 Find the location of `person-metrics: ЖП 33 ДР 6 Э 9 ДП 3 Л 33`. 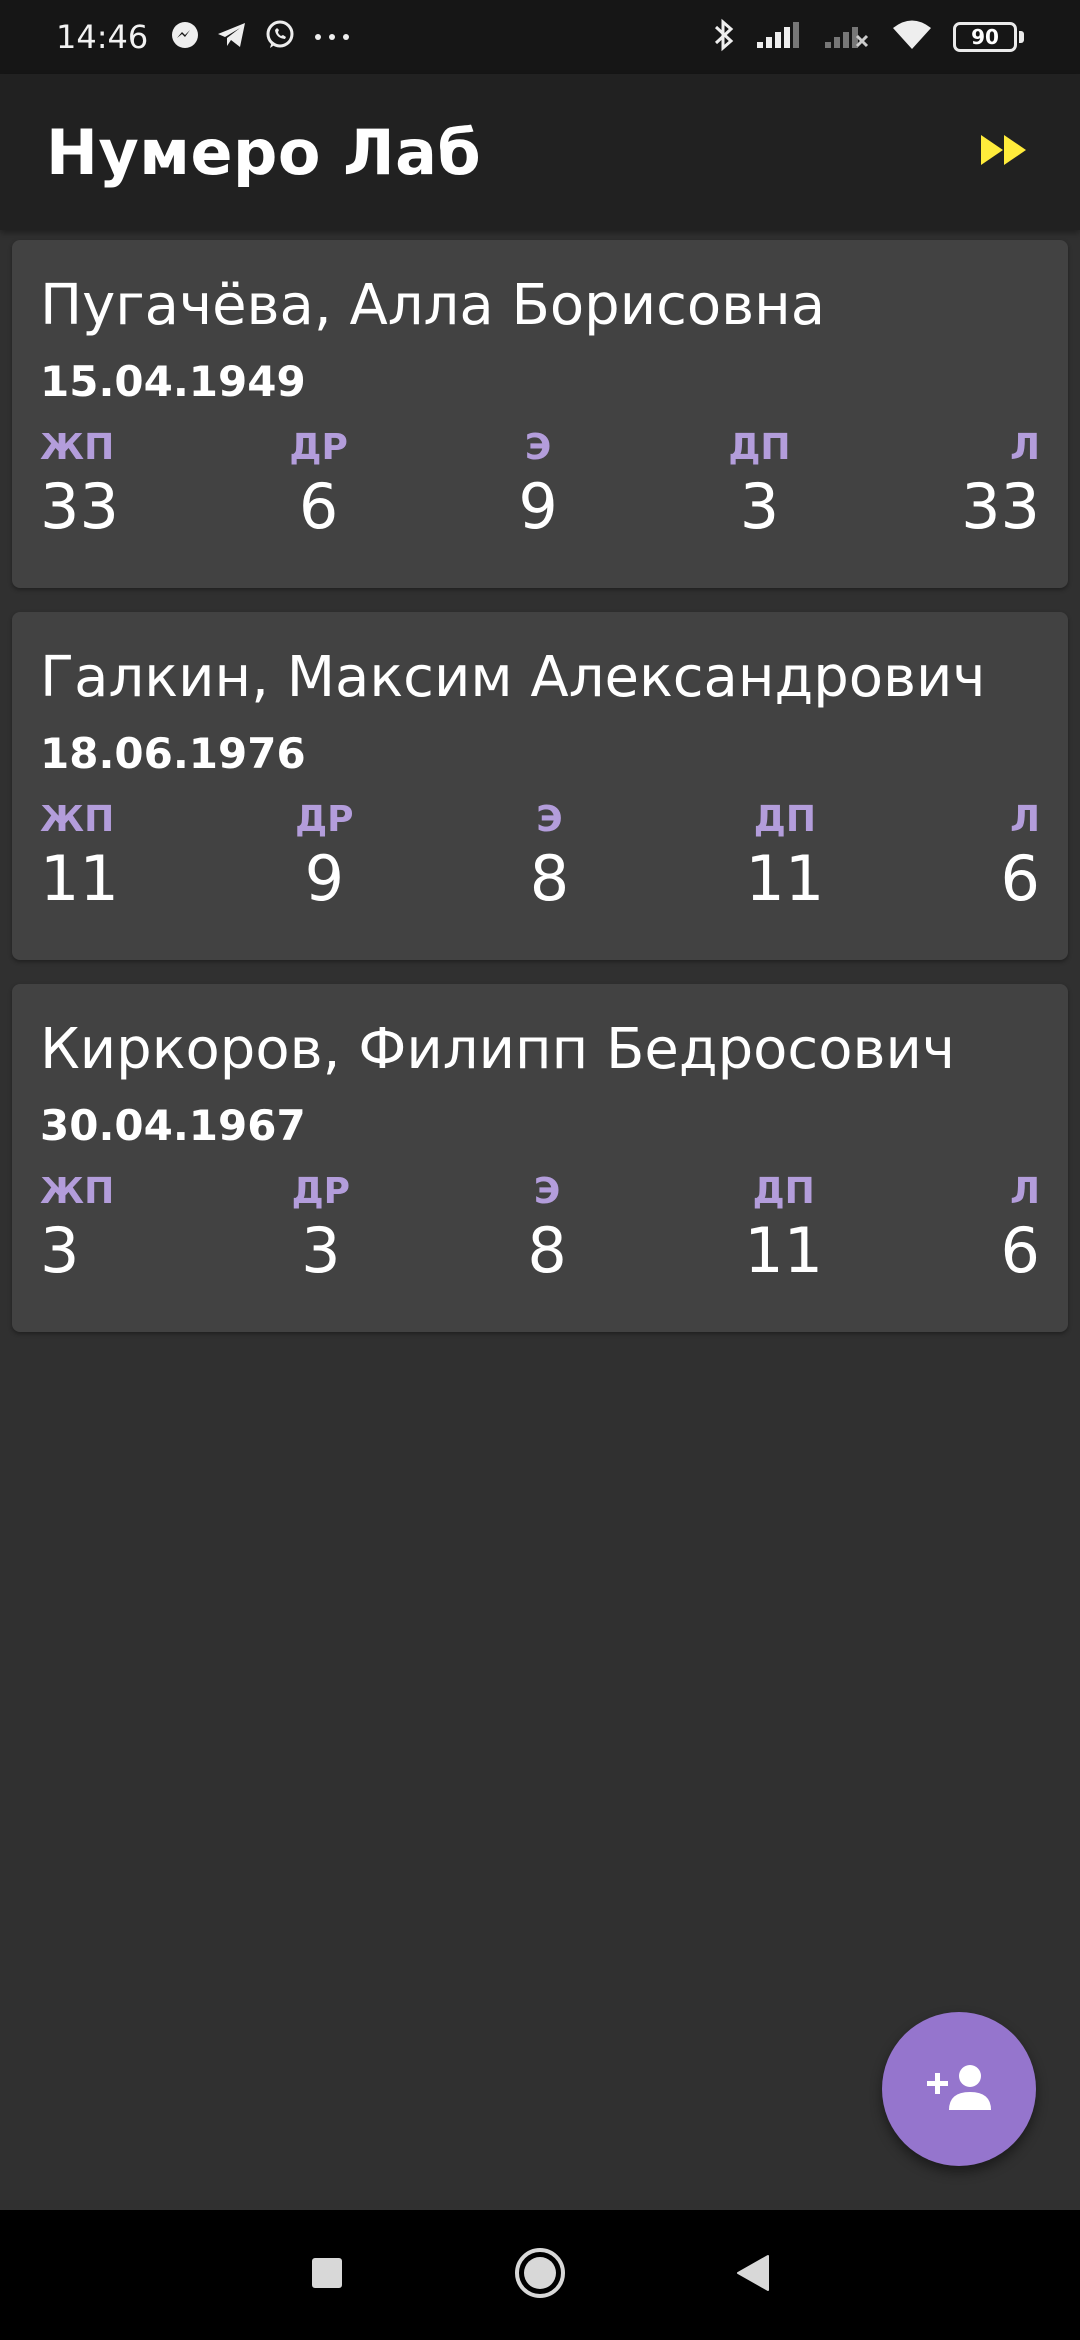

person-metrics: ЖП 33 ДР 6 Э 9 ДП 3 Л 33 is located at coordinates (540, 485).